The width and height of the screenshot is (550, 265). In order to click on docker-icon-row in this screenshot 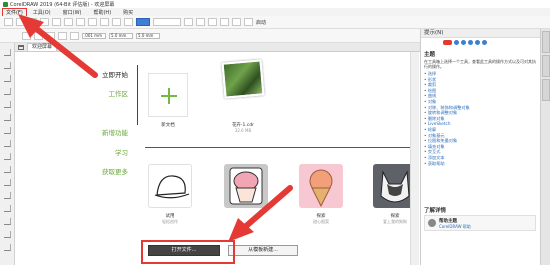, I will do `click(480, 42)`.